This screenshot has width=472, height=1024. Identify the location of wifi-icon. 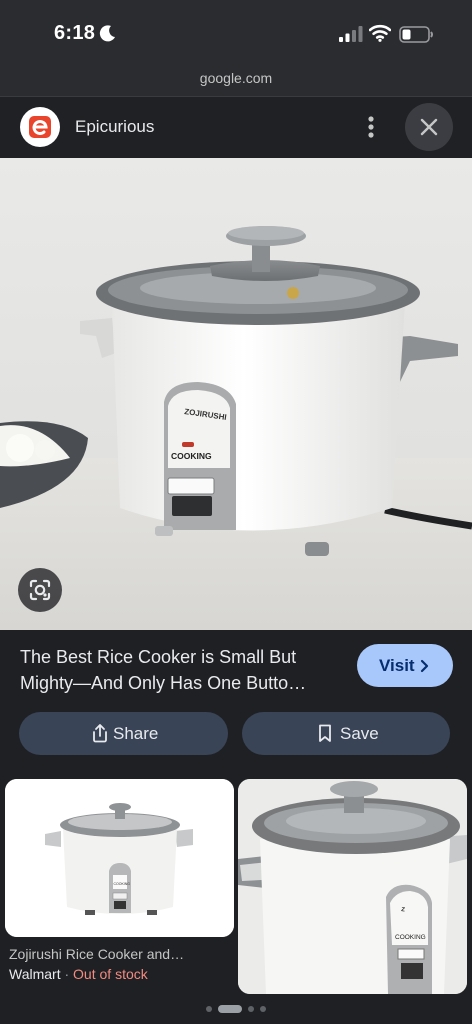
(380, 33).